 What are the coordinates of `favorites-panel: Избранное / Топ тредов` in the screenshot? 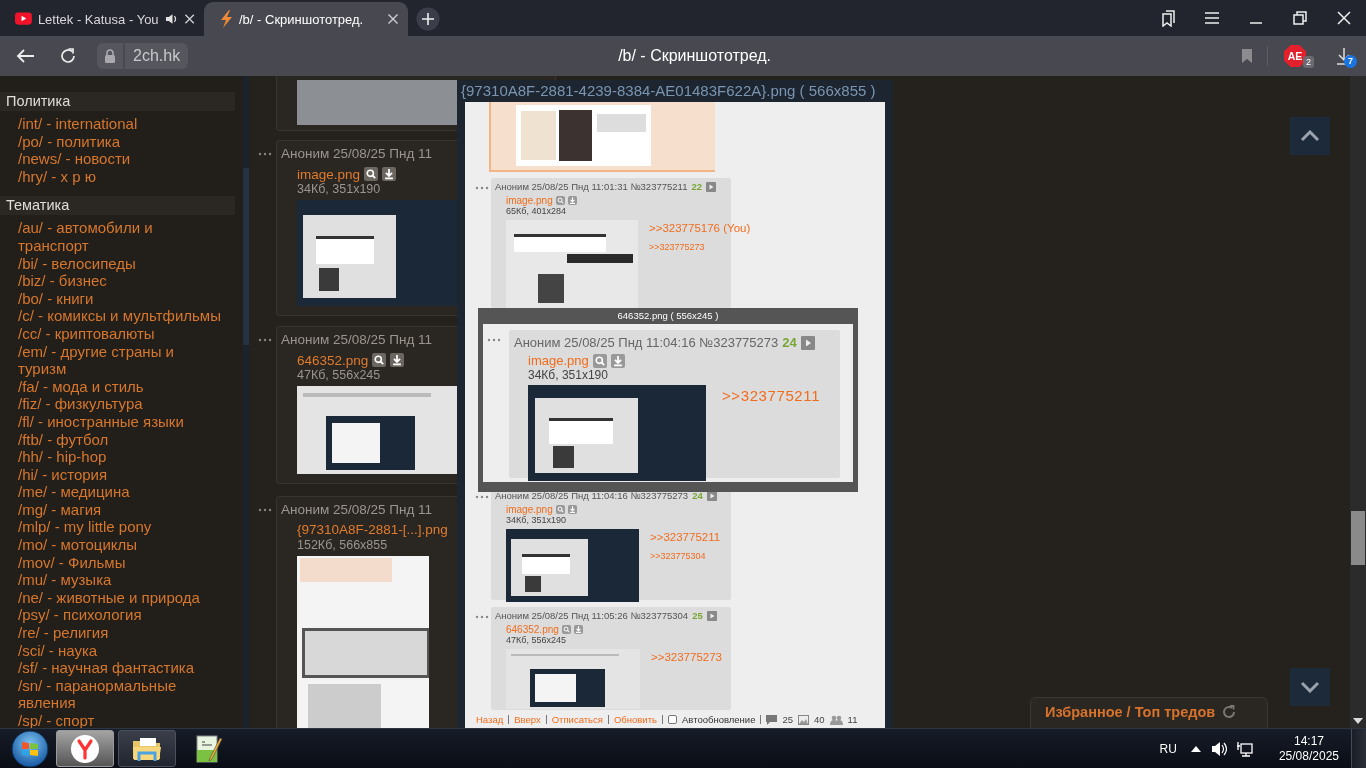 It's located at (1149, 712).